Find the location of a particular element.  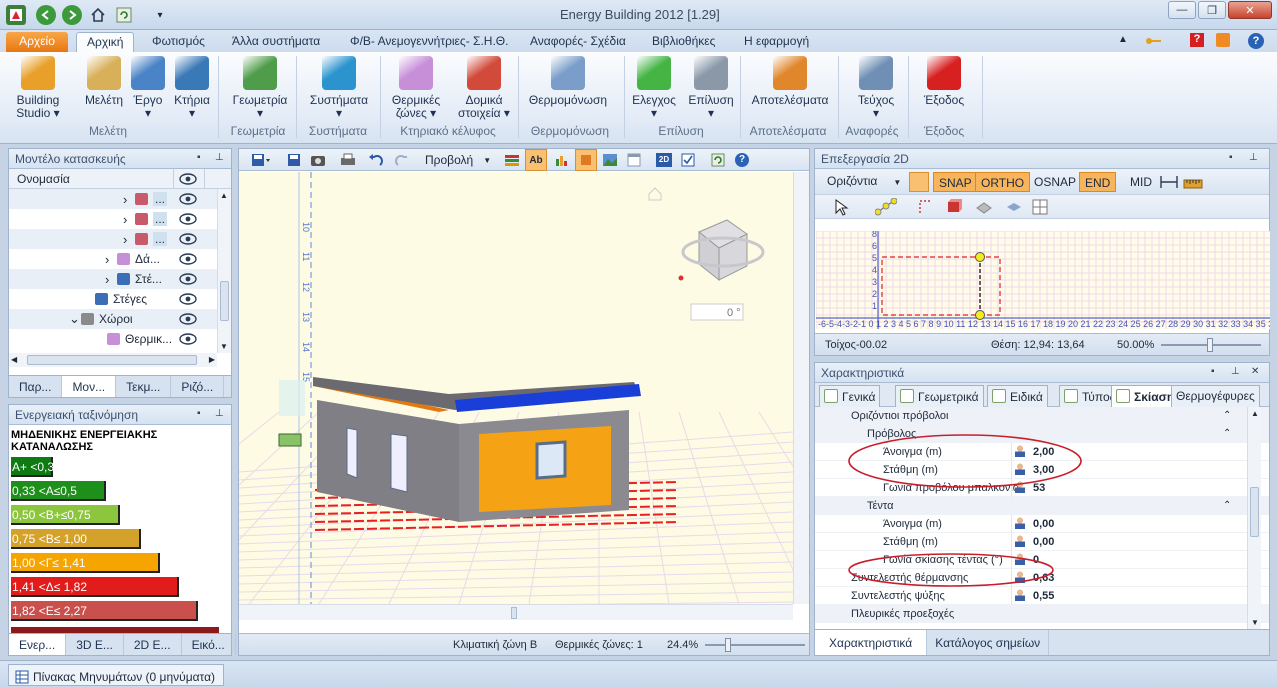

rss-icon is located at coordinates (1223, 40).